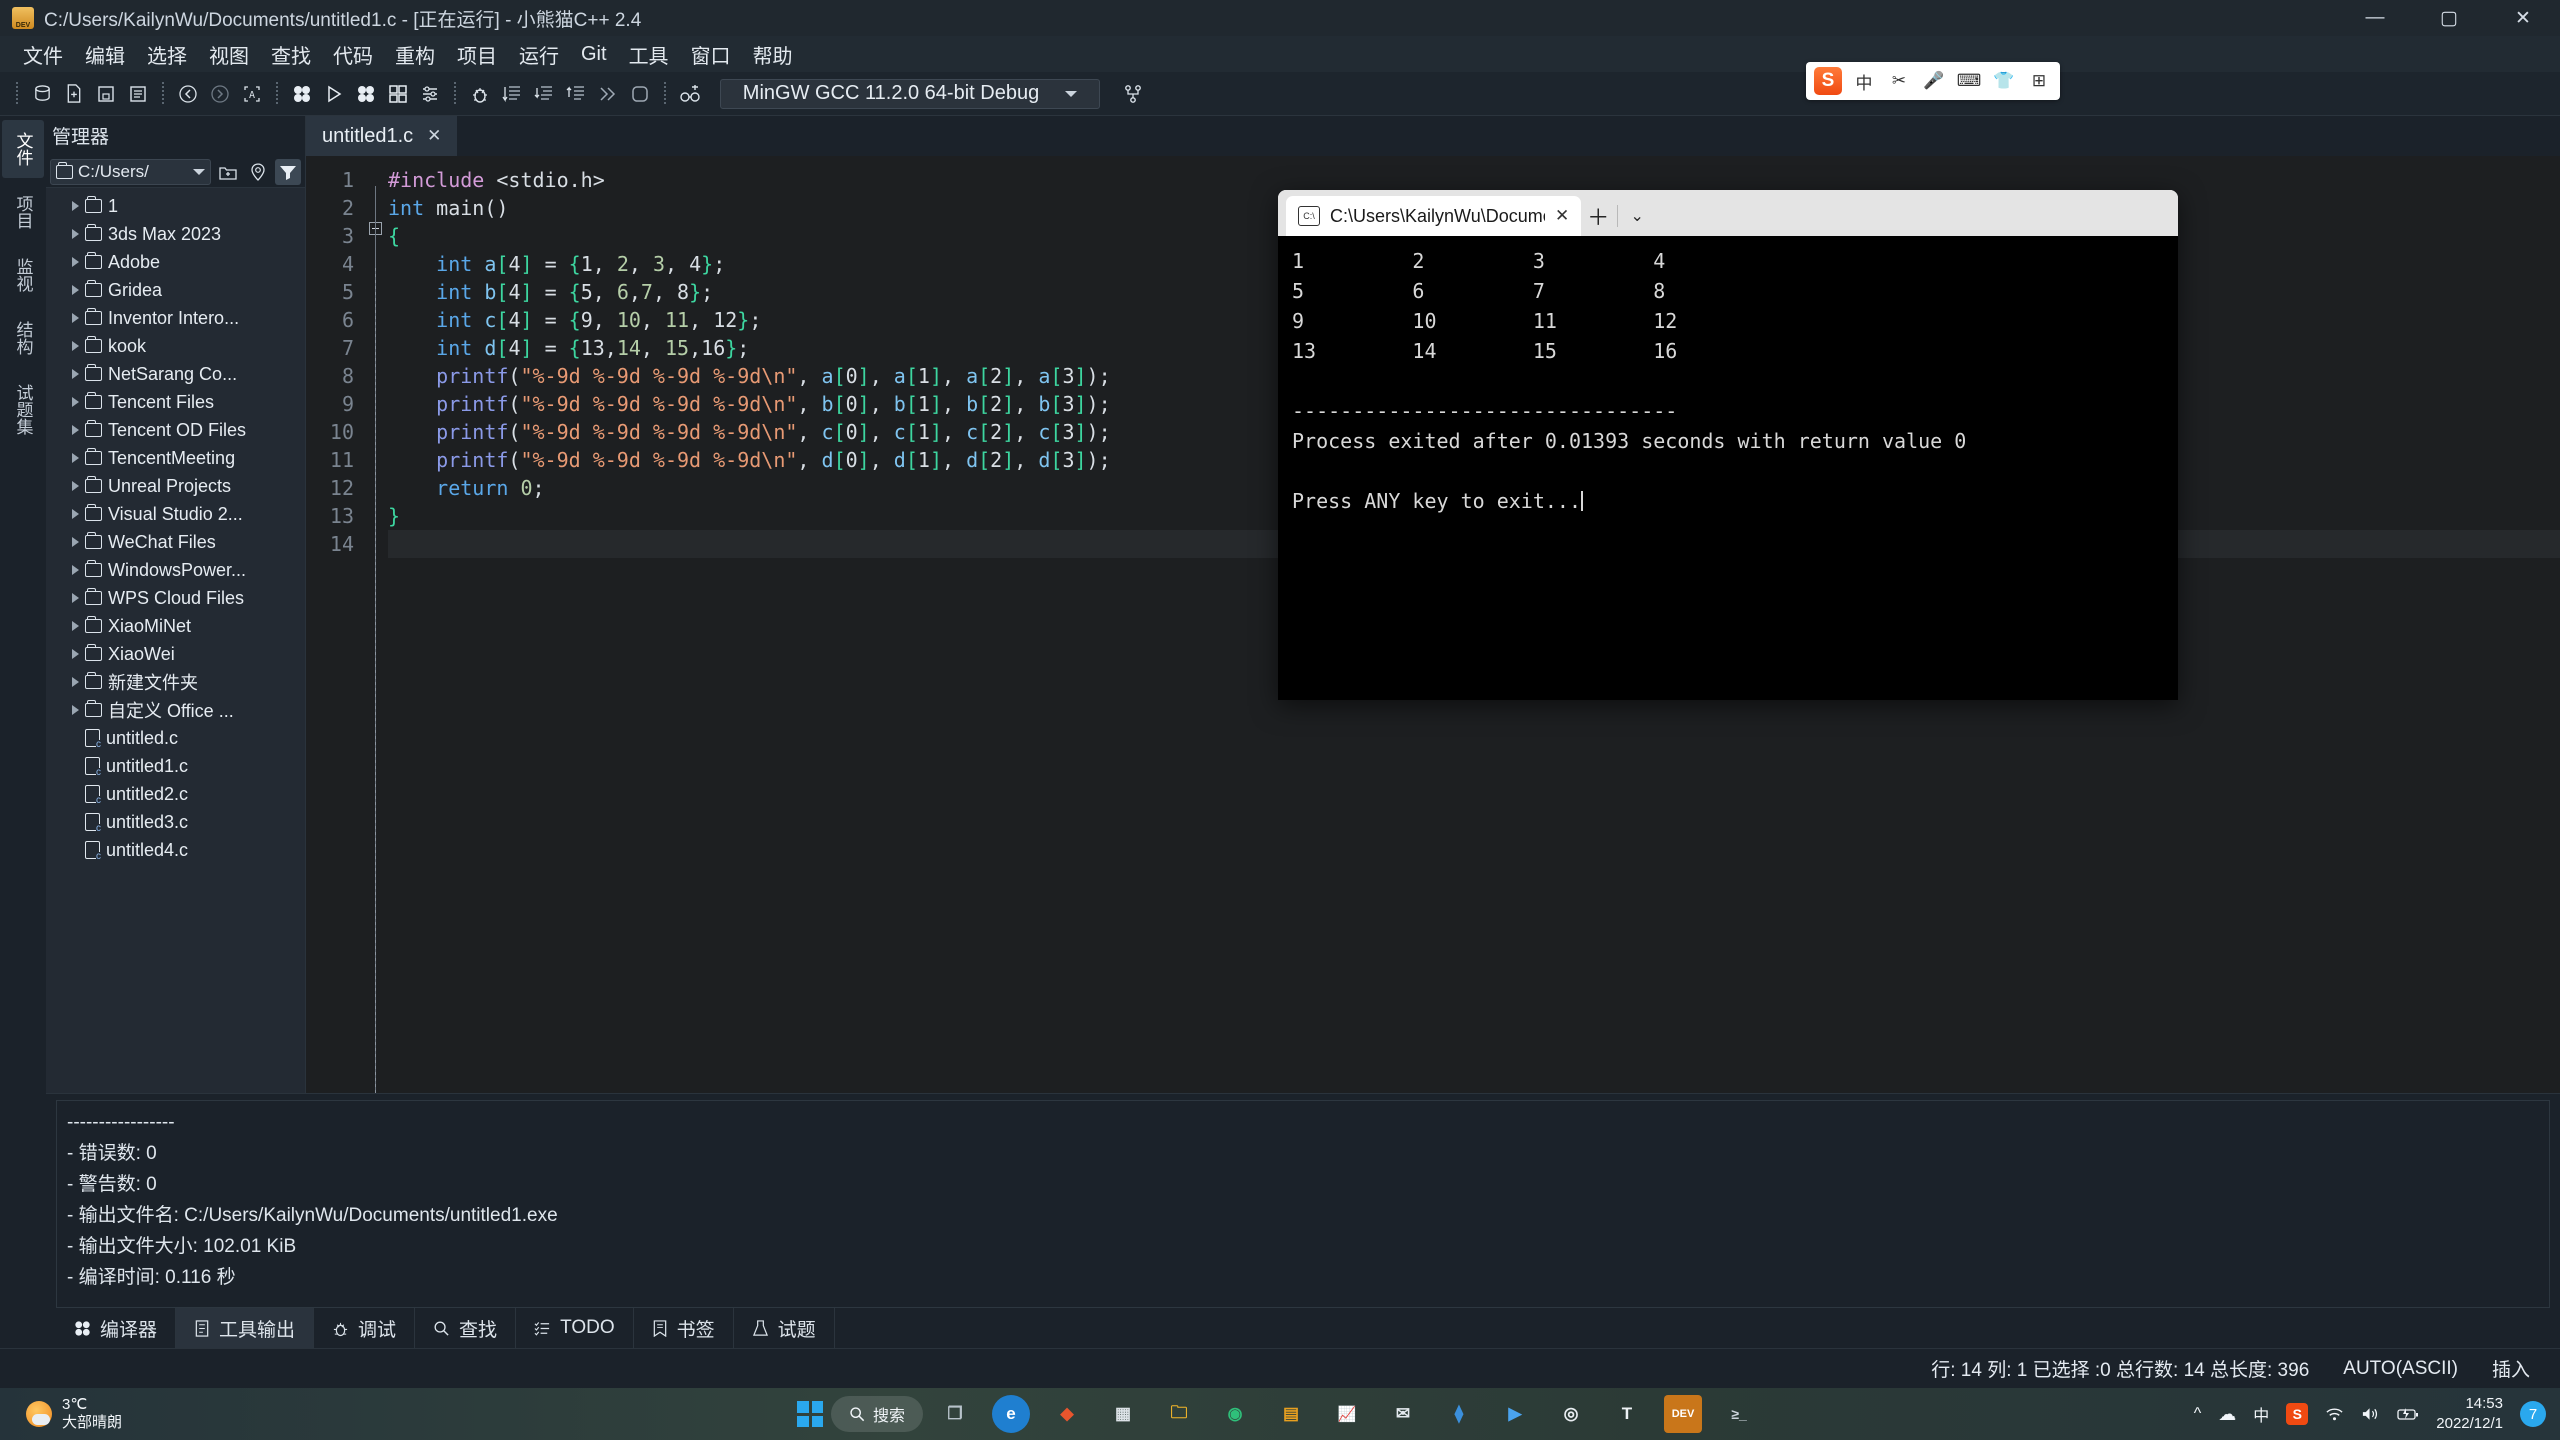 Image resolution: width=2560 pixels, height=1440 pixels. I want to click on show-hidden-icons-icon: ^, so click(2198, 1414).